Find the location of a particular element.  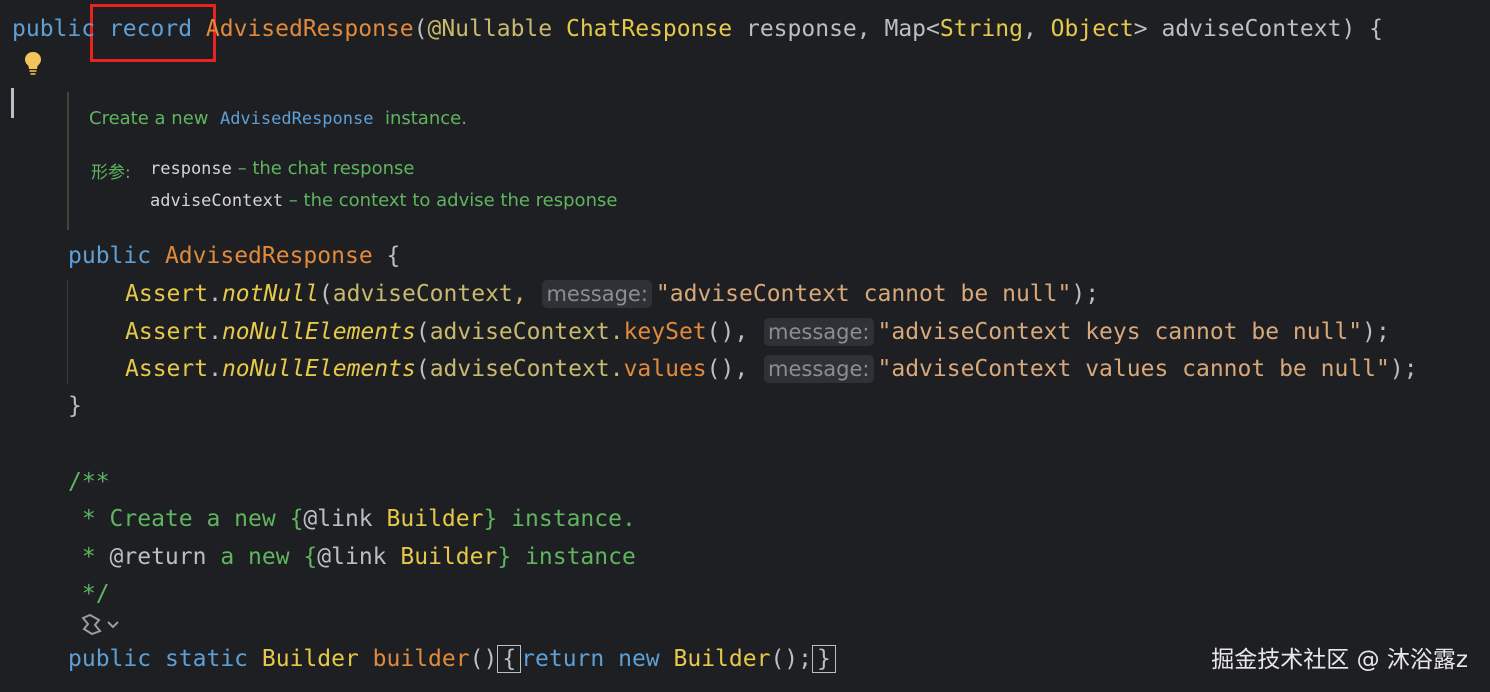

arg-advisecontext: adviseContext, is located at coordinates (436, 294).